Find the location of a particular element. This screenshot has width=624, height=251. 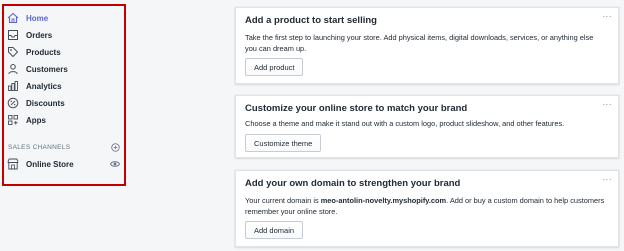

sidebar-item-label: Home is located at coordinates (37, 18).